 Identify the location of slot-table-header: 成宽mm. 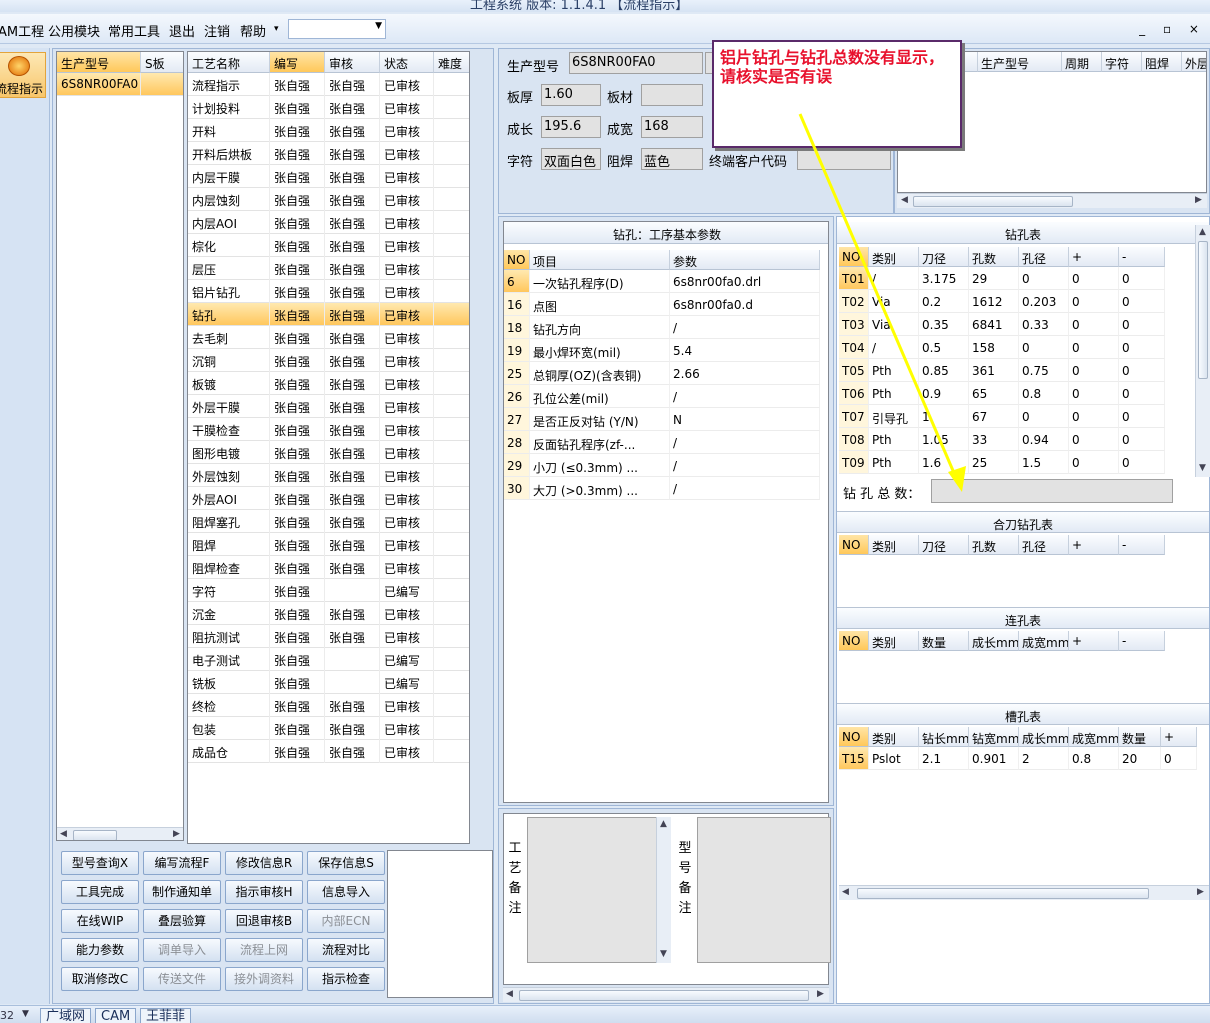
(1094, 737).